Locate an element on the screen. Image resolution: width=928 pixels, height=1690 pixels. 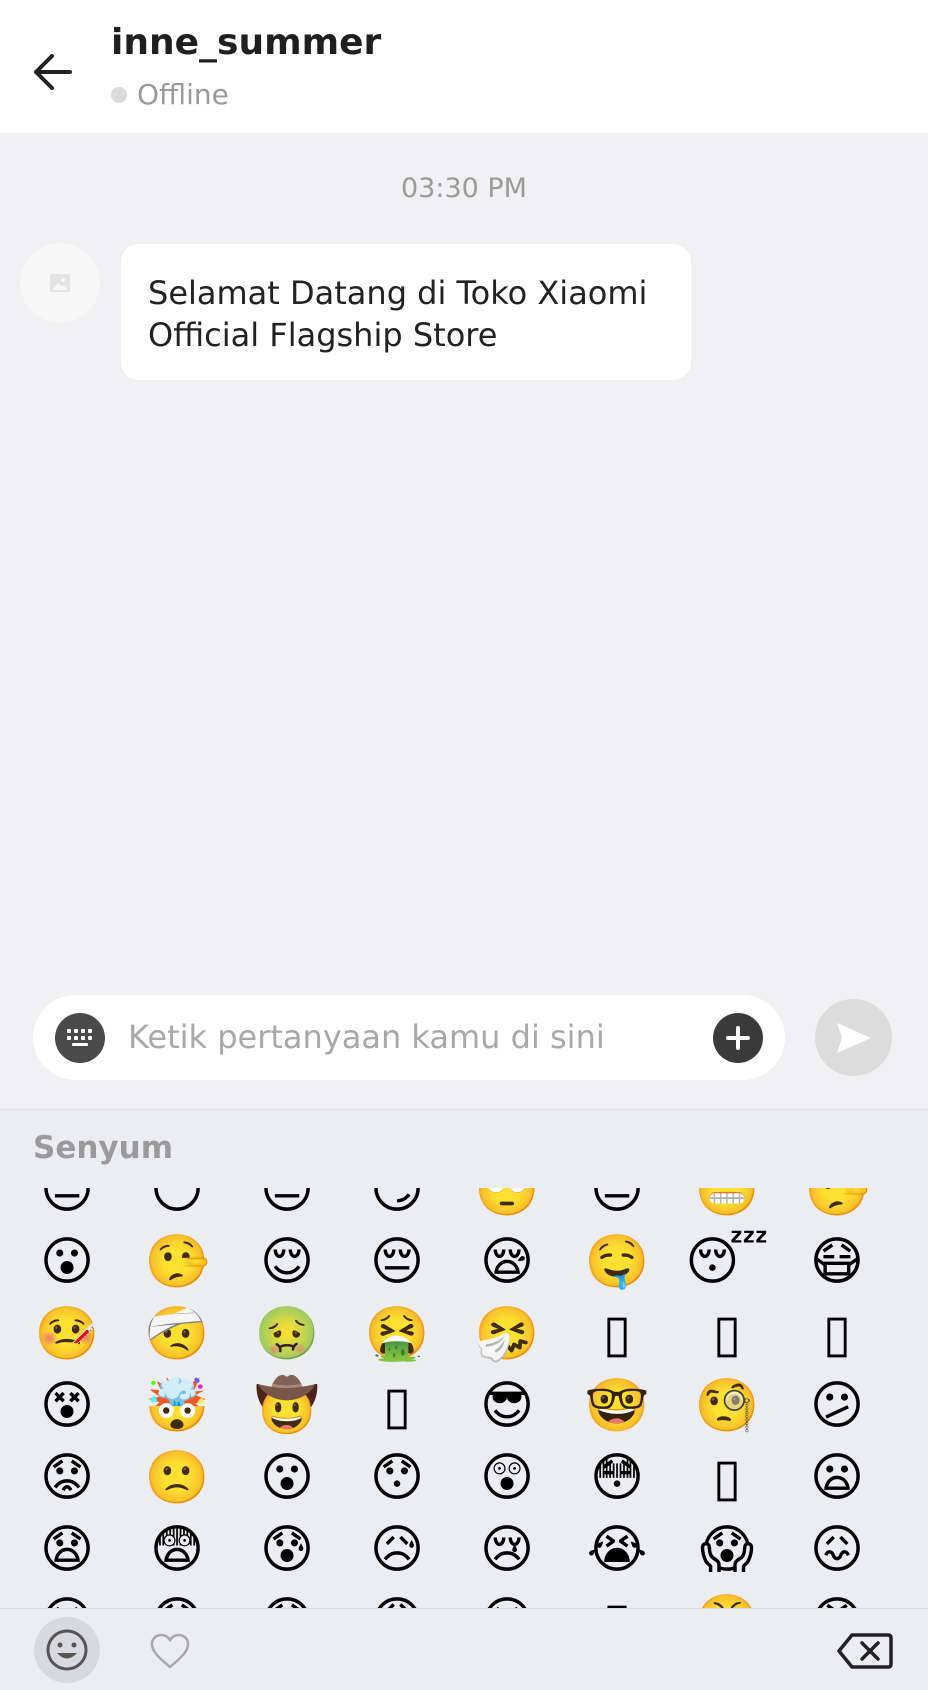
emoji-item: 🙄 is located at coordinates (507, 1207).